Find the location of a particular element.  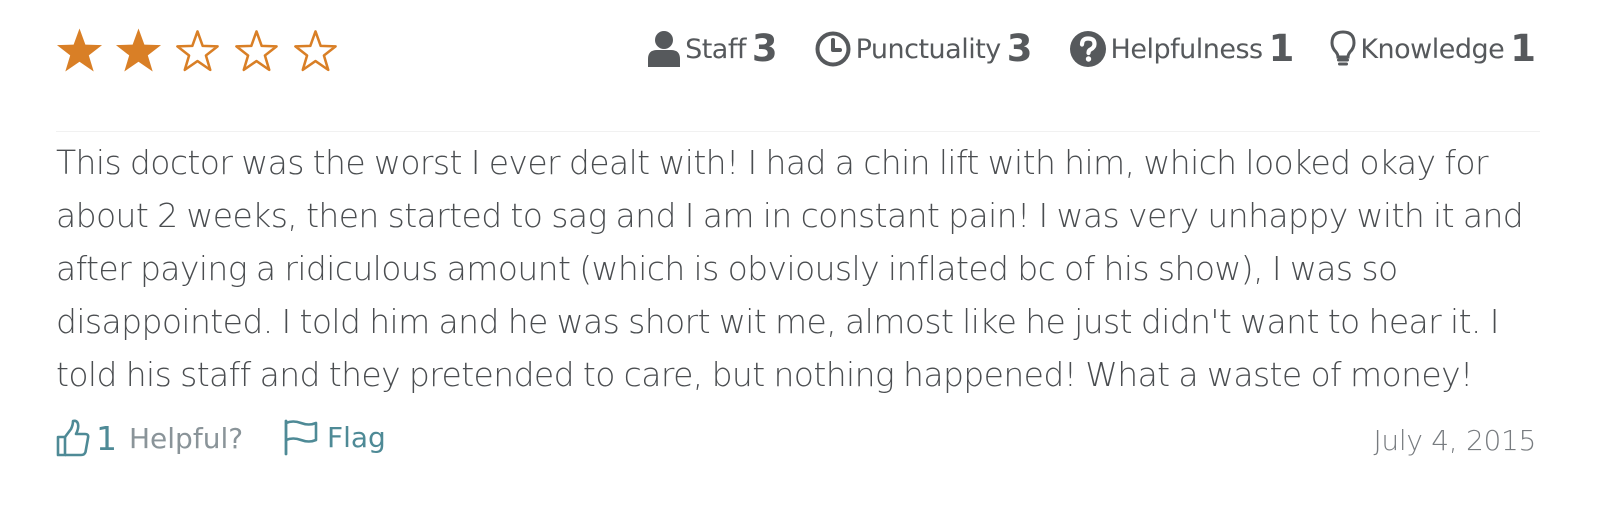

flag-icon is located at coordinates (301, 437).